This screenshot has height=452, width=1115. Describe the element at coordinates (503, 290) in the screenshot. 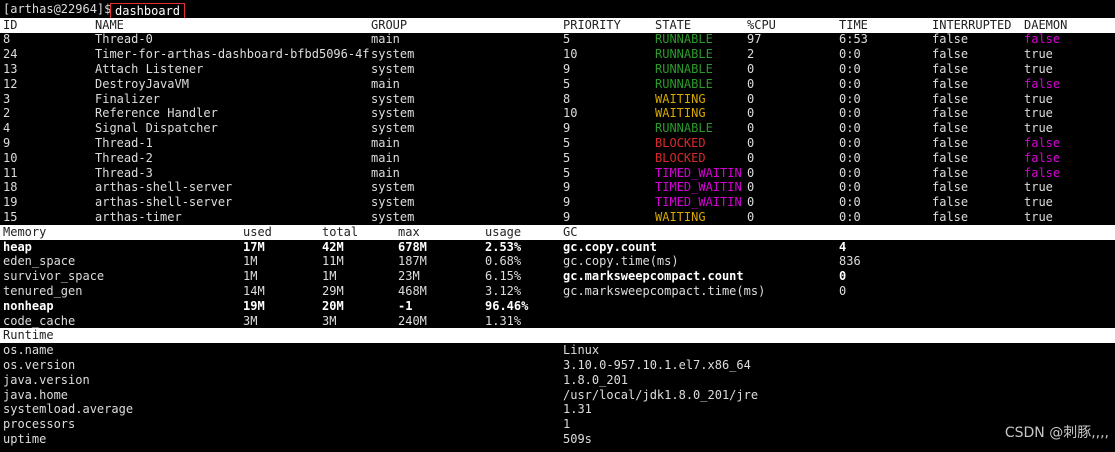

I see `memory-cell-4: 3.12%` at that location.